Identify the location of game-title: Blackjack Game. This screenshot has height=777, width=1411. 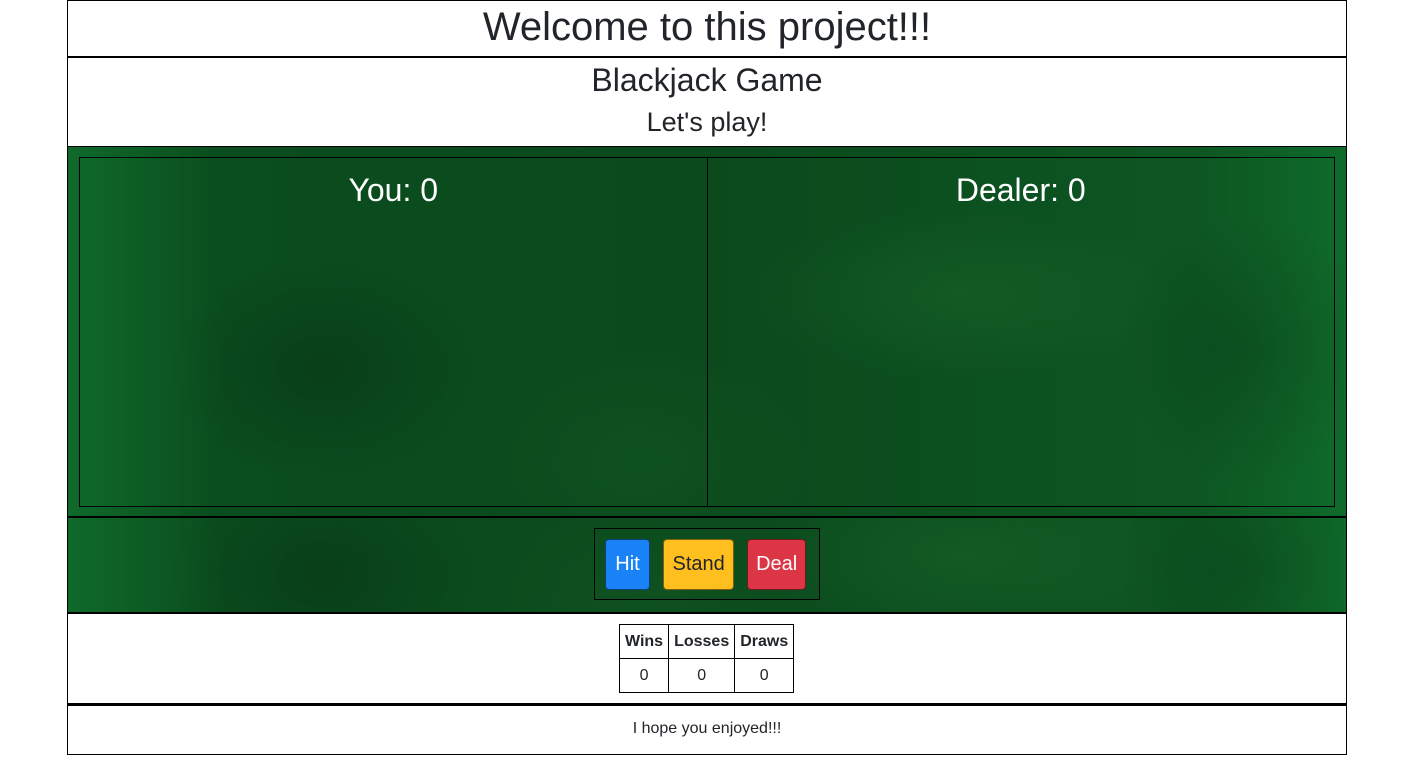
(707, 80).